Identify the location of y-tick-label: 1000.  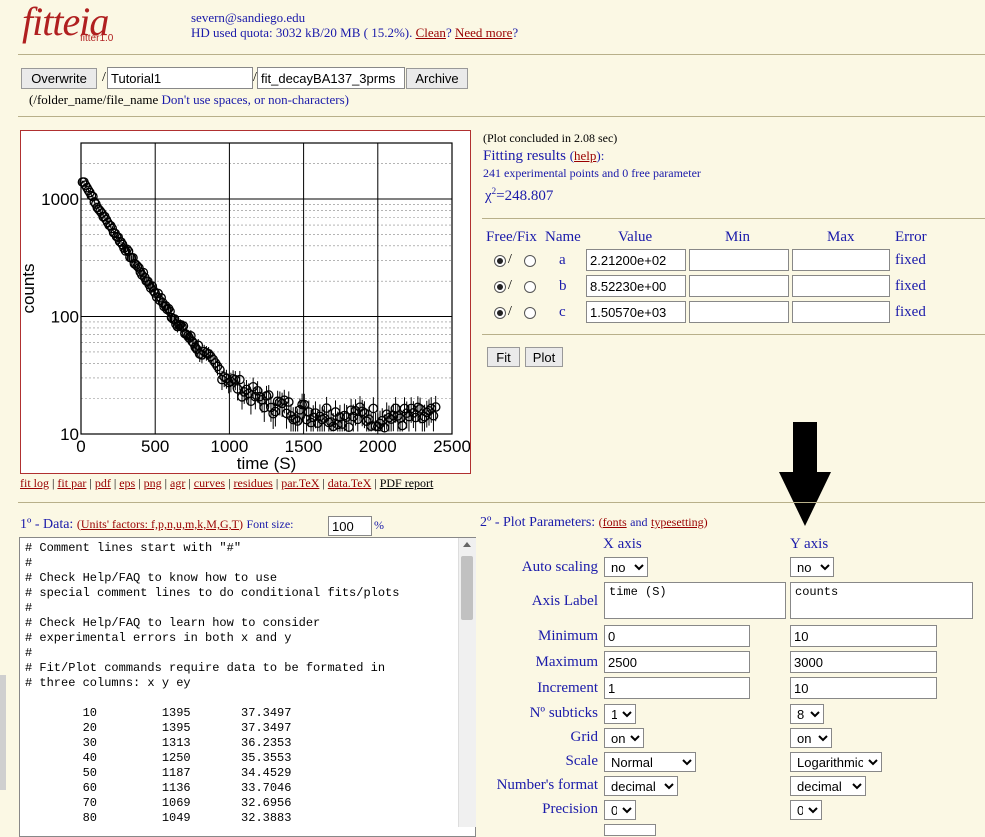
(60, 199).